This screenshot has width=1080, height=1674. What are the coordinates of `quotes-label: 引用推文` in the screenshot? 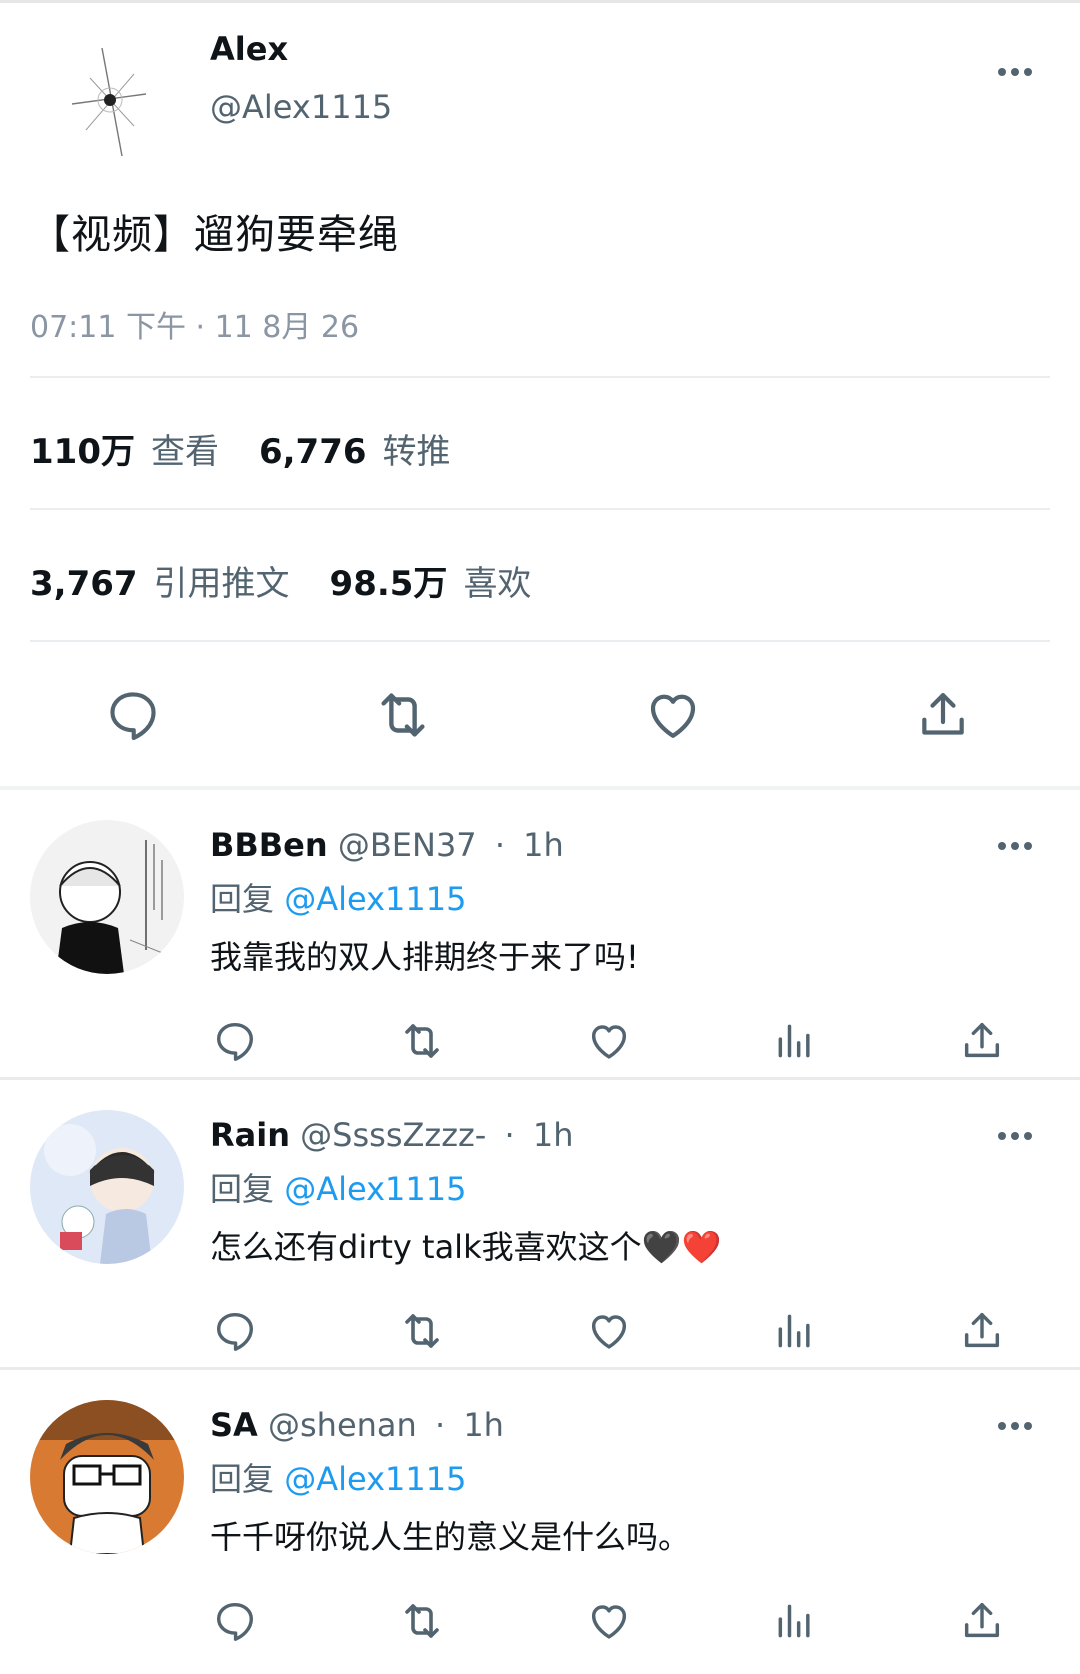 It's located at (221, 584).